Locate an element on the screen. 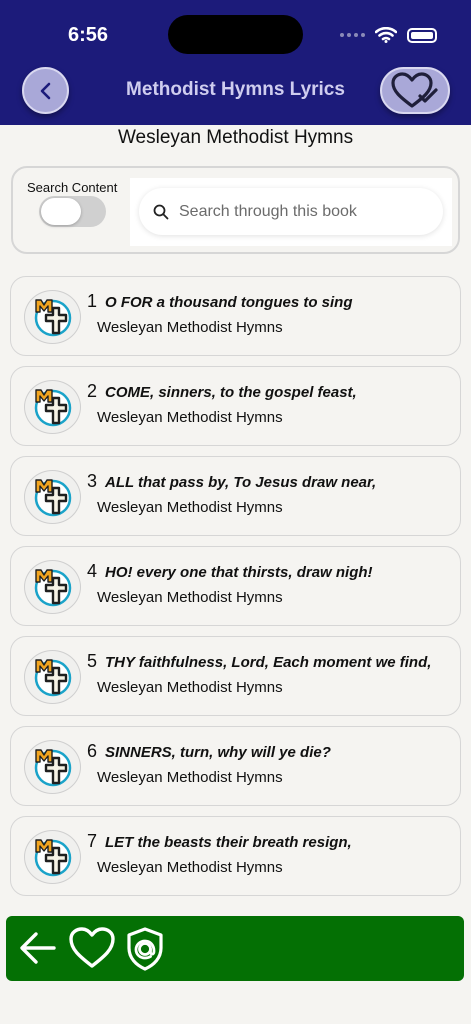  favorites-button is located at coordinates (415, 90).